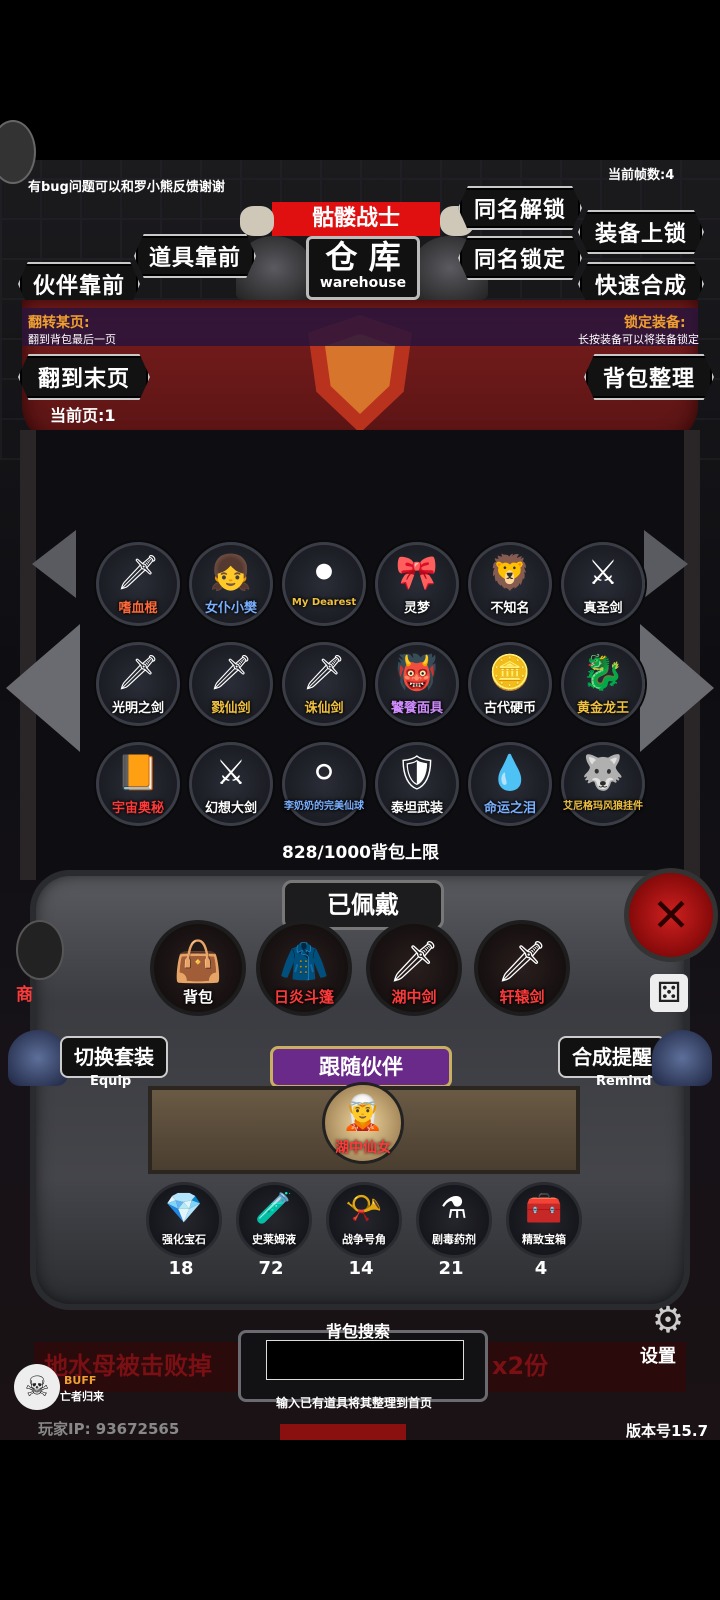  Describe the element at coordinates (324, 806) in the screenshot. I see `warehouse-item-label: 李奶奶的完美仙球` at that location.